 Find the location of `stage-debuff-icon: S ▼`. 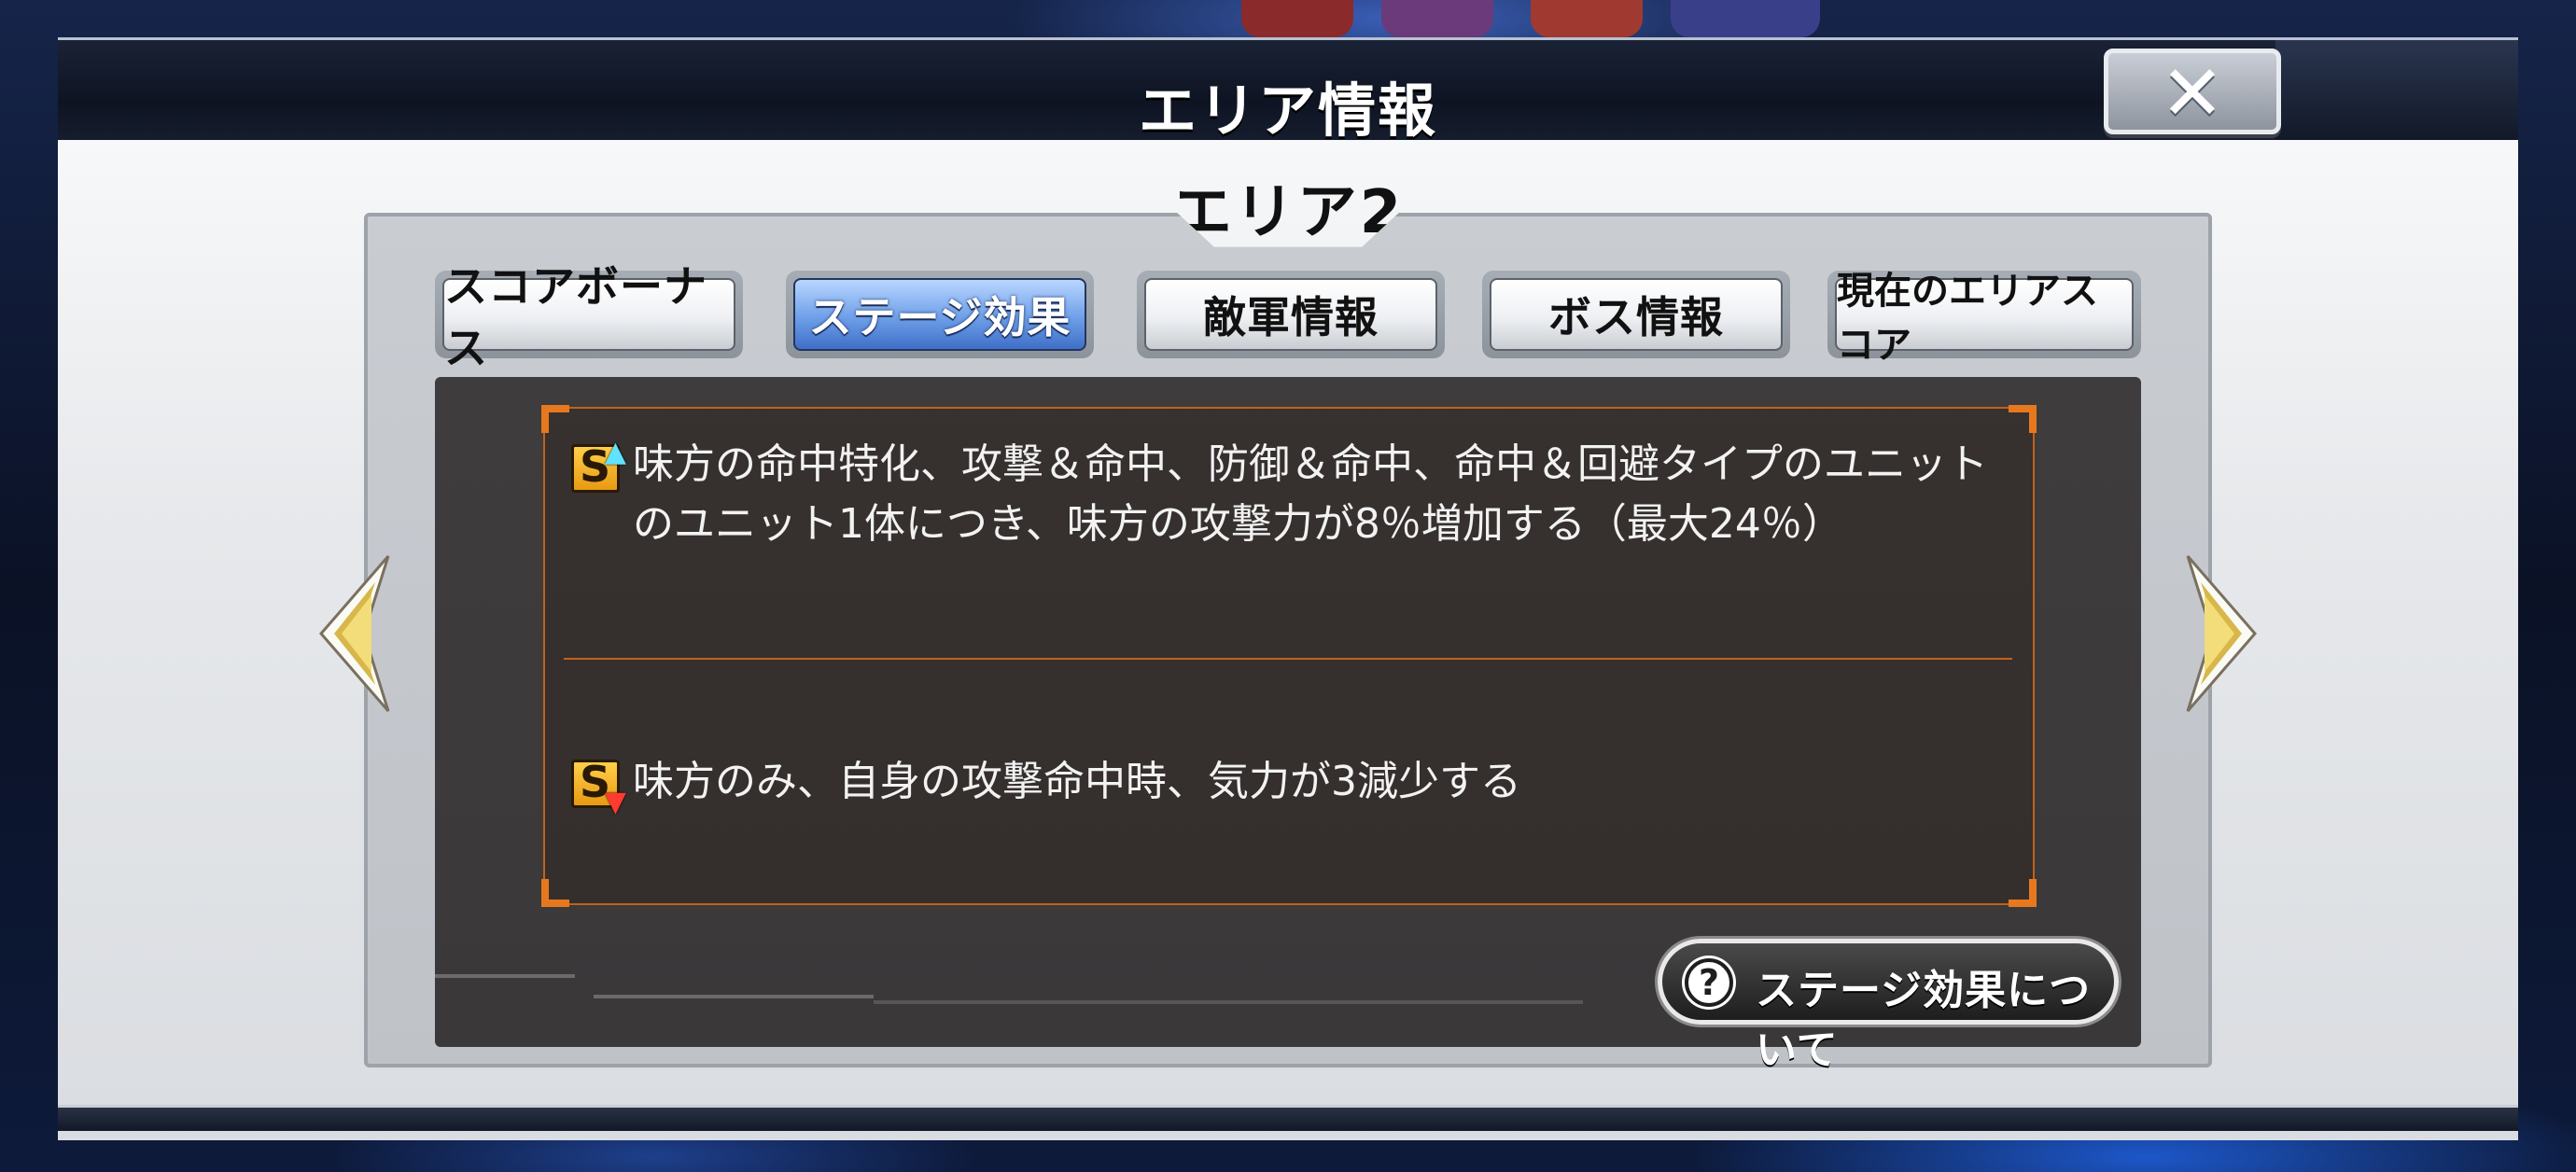

stage-debuff-icon: S ▼ is located at coordinates (598, 787).